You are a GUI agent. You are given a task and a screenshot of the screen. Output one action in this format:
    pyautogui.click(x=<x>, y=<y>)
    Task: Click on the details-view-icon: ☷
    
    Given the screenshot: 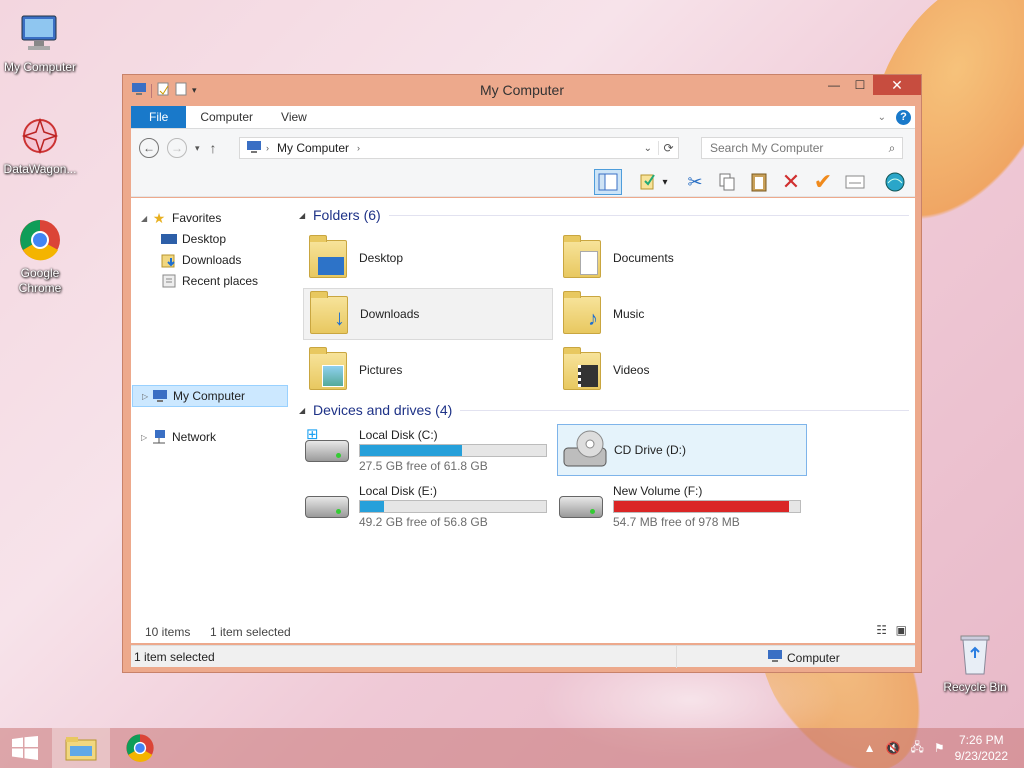 What is the action you would take?
    pyautogui.click(x=881, y=630)
    